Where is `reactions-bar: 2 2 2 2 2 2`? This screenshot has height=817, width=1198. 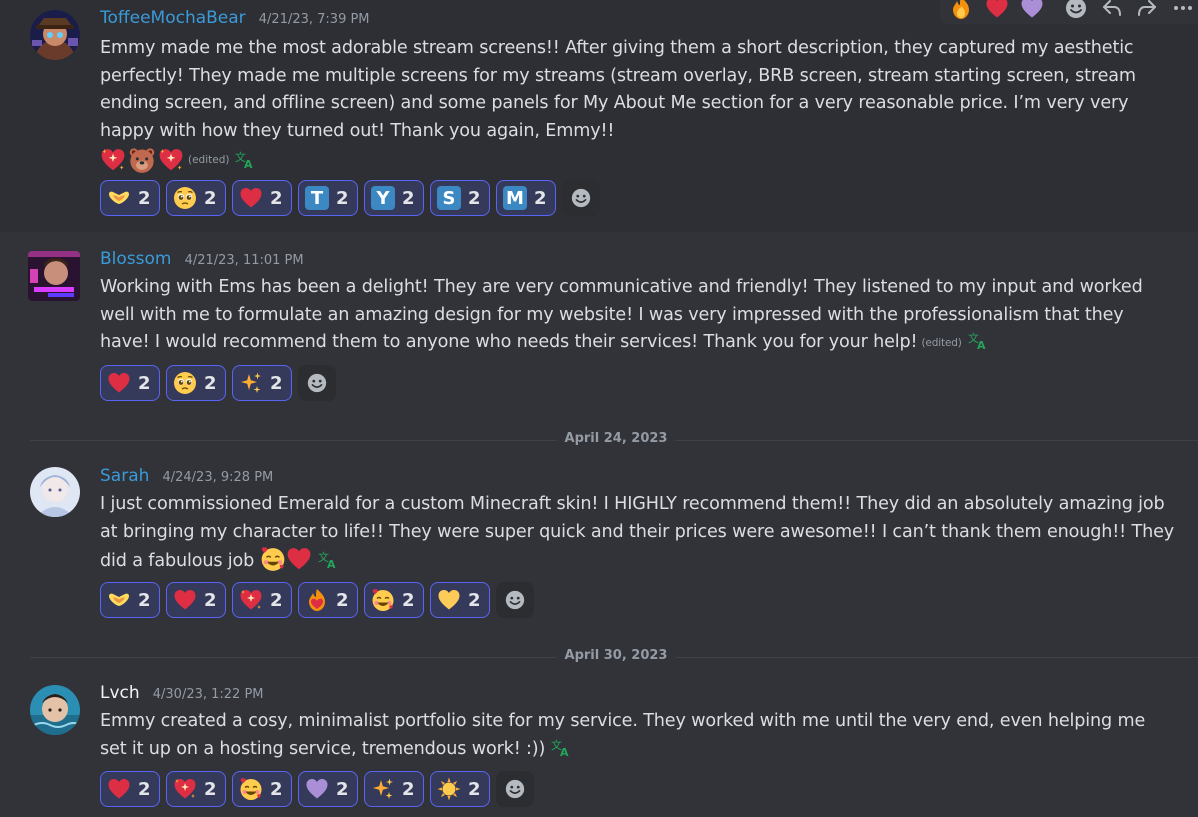
reactions-bar: 2 2 2 2 2 2 is located at coordinates (317, 600).